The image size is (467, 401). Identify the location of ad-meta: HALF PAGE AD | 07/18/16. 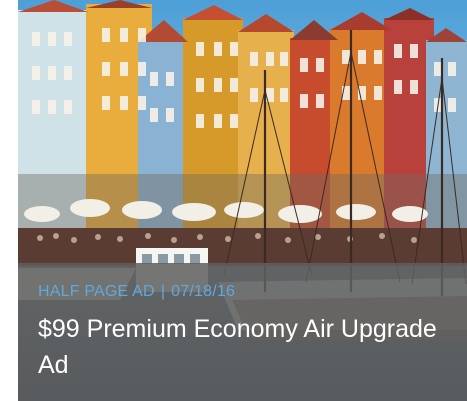
(136, 292).